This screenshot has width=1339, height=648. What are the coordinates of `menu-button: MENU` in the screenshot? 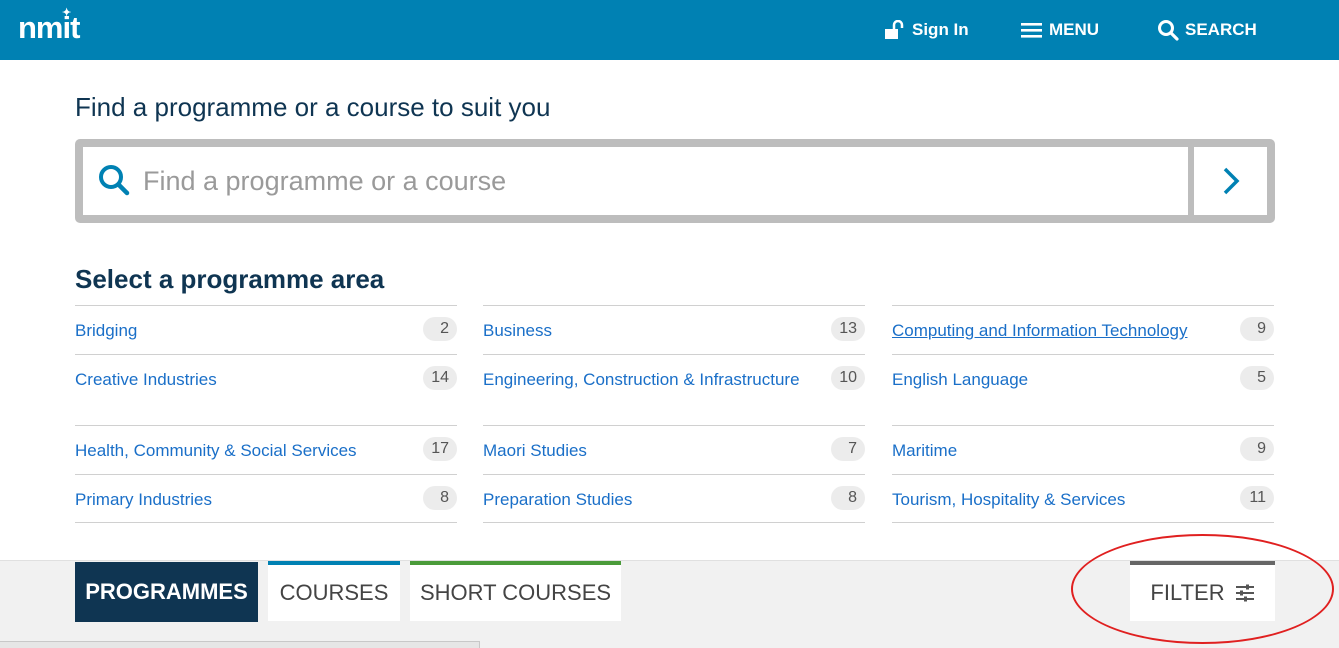 It's located at (1060, 30).